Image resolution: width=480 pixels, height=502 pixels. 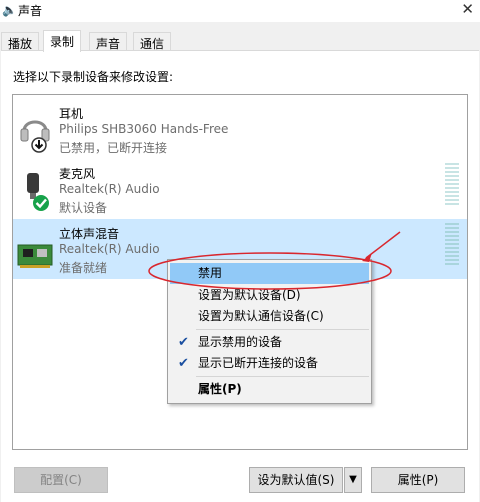 What do you see at coordinates (20, 41) in the screenshot?
I see `tab-playback: 播放` at bounding box center [20, 41].